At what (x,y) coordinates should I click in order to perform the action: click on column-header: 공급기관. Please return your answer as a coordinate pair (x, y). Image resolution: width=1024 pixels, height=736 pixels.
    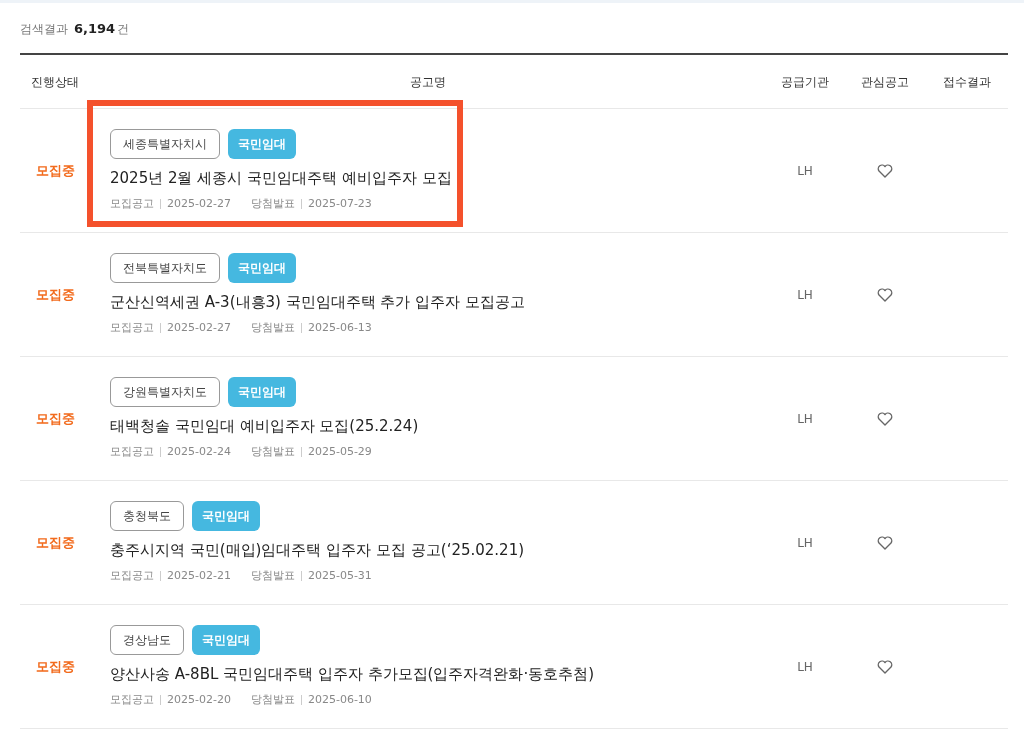
    Looking at the image, I should click on (805, 82).